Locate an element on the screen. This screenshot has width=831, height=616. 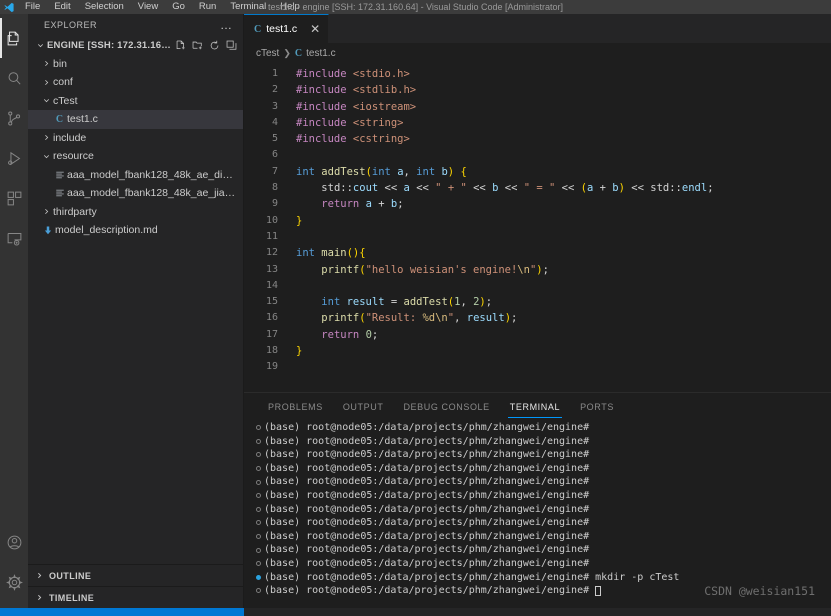
tree-item-ctest: cTest is located at coordinates (135, 101).